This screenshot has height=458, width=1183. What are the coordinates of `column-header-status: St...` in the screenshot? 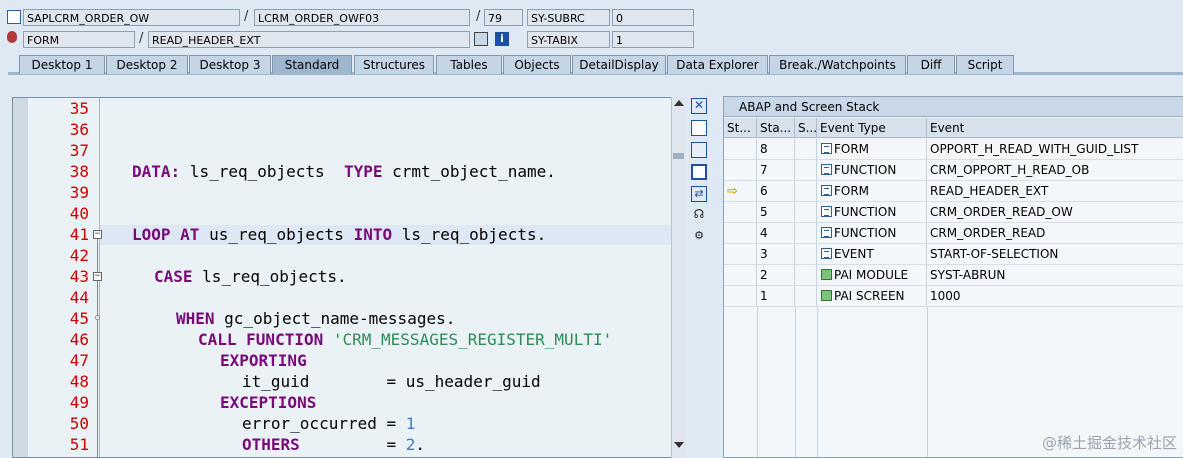 It's located at (740, 128).